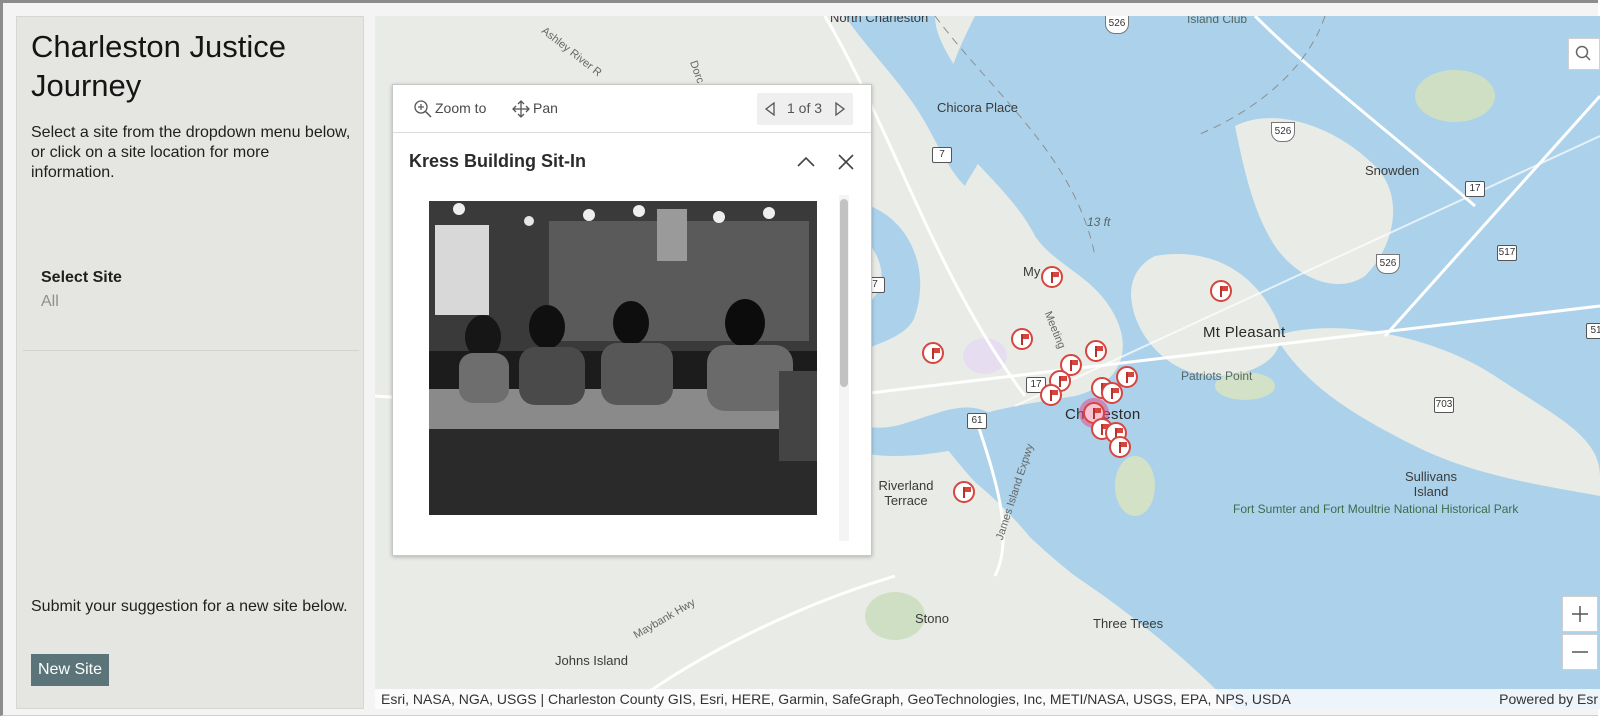 The height and width of the screenshot is (720, 1600). Describe the element at coordinates (846, 162) in the screenshot. I see `close-icon` at that location.